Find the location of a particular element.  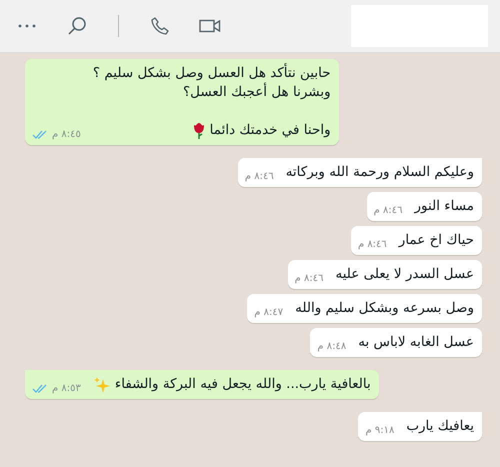

message-time: ٨:٤٧ م is located at coordinates (269, 312).